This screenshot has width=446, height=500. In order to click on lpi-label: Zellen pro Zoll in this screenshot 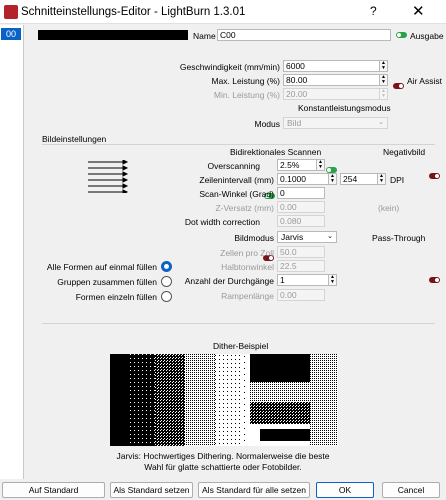, I will do `click(247, 253)`.